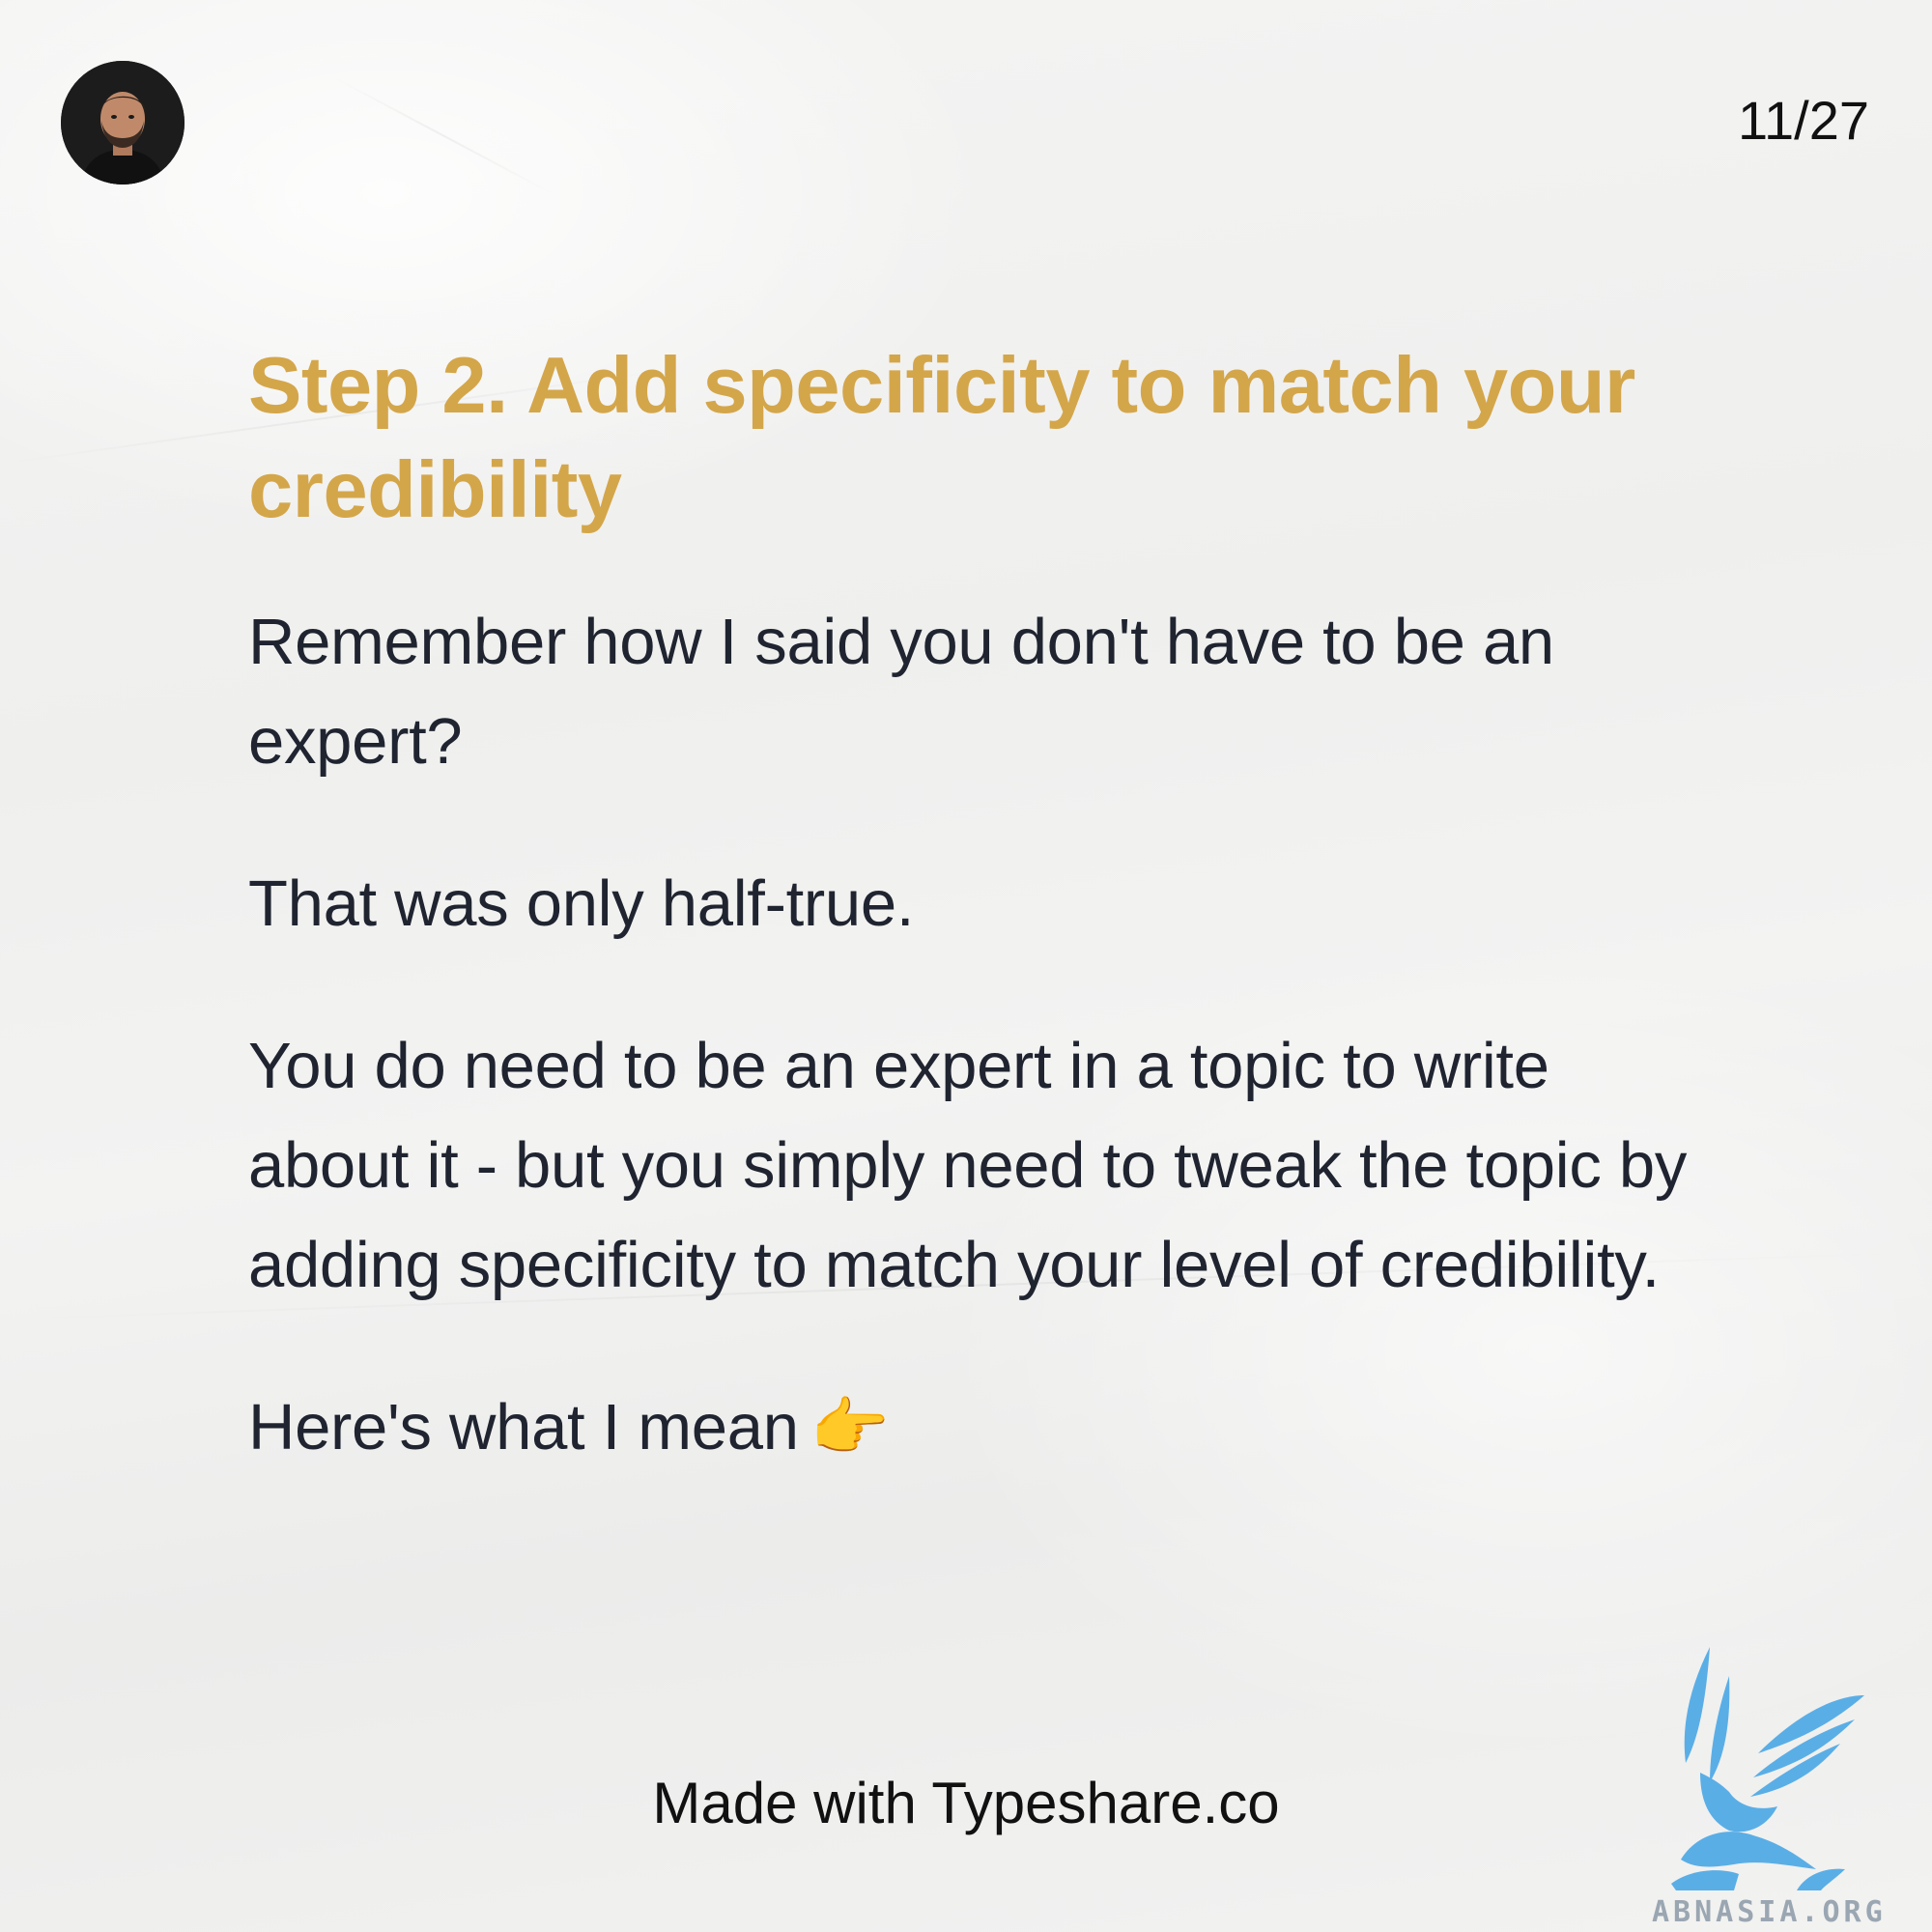 The width and height of the screenshot is (1932, 1932). Describe the element at coordinates (987, 1427) in the screenshot. I see `paragraph-4: Here's what I mean 👉` at that location.